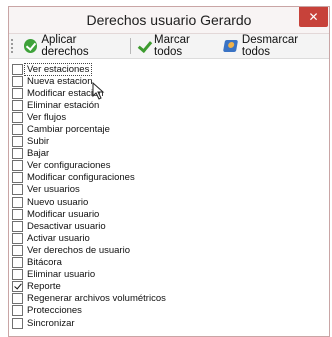 This screenshot has width=332, height=337. Describe the element at coordinates (30, 46) in the screenshot. I see `apply-check-icon` at that location.